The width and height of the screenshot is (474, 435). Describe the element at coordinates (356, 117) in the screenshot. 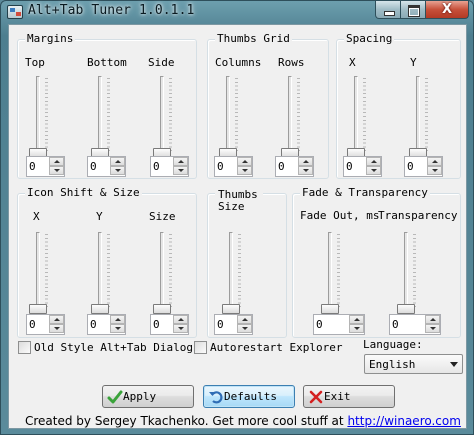

I see `spacing-x-slider` at that location.